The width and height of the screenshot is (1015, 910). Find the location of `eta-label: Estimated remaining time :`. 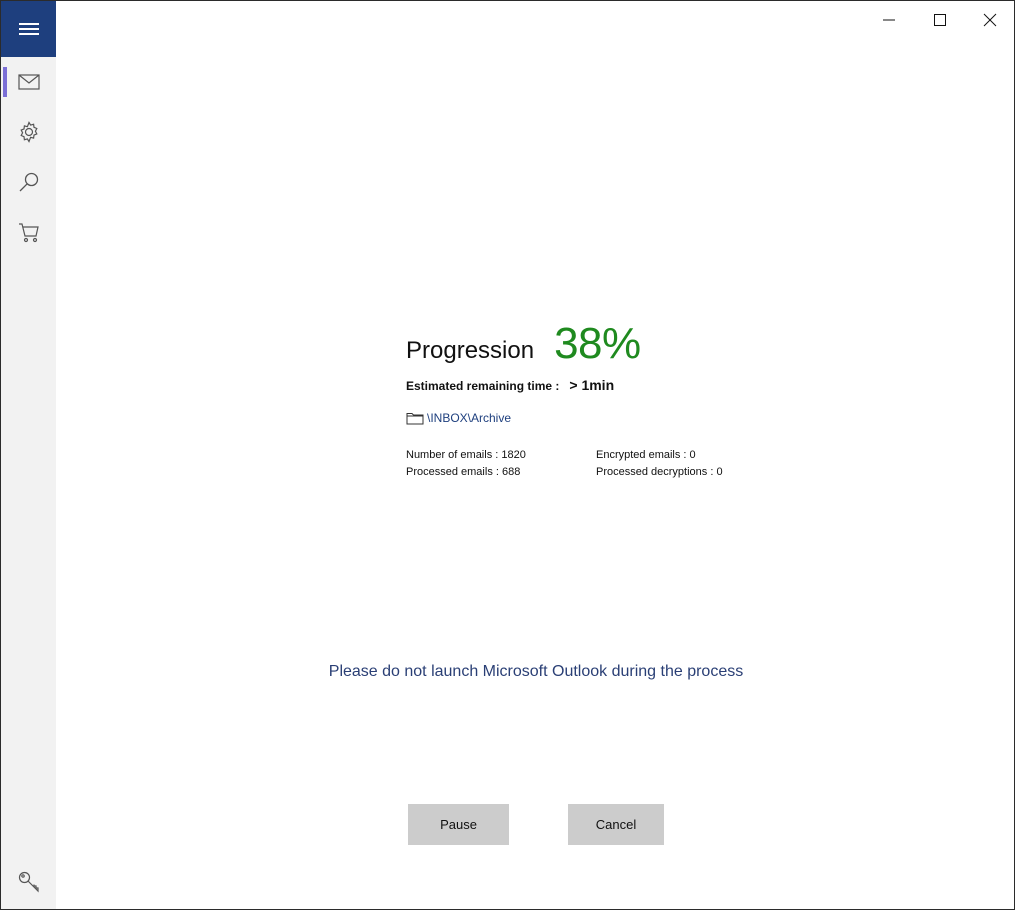

eta-label: Estimated remaining time : is located at coordinates (483, 386).